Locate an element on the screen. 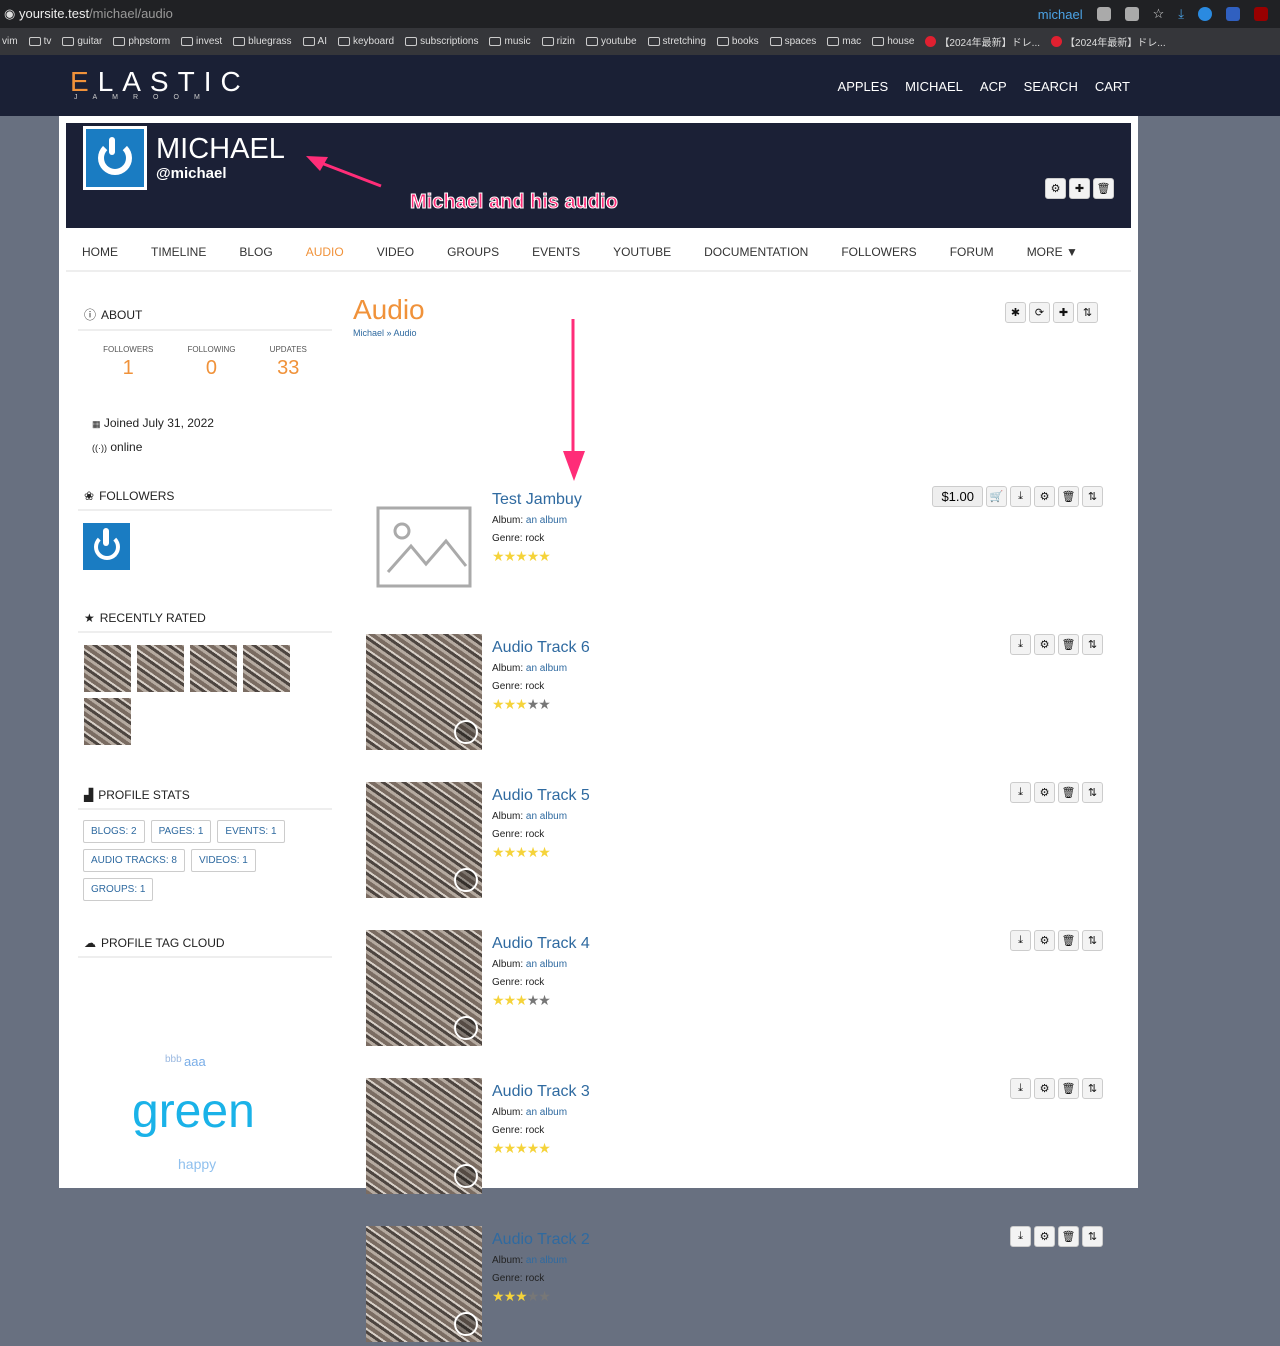 This screenshot has height=1346, width=1280. profile-name: MICHAEL is located at coordinates (220, 149).